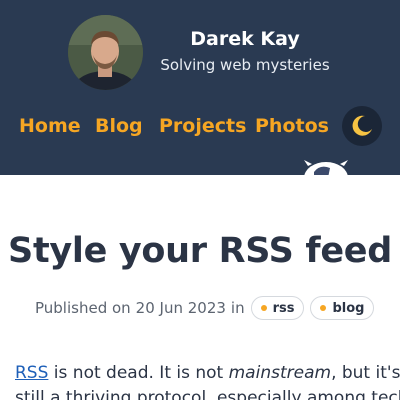  I want to click on nav-link-projects: Projects, so click(202, 126).